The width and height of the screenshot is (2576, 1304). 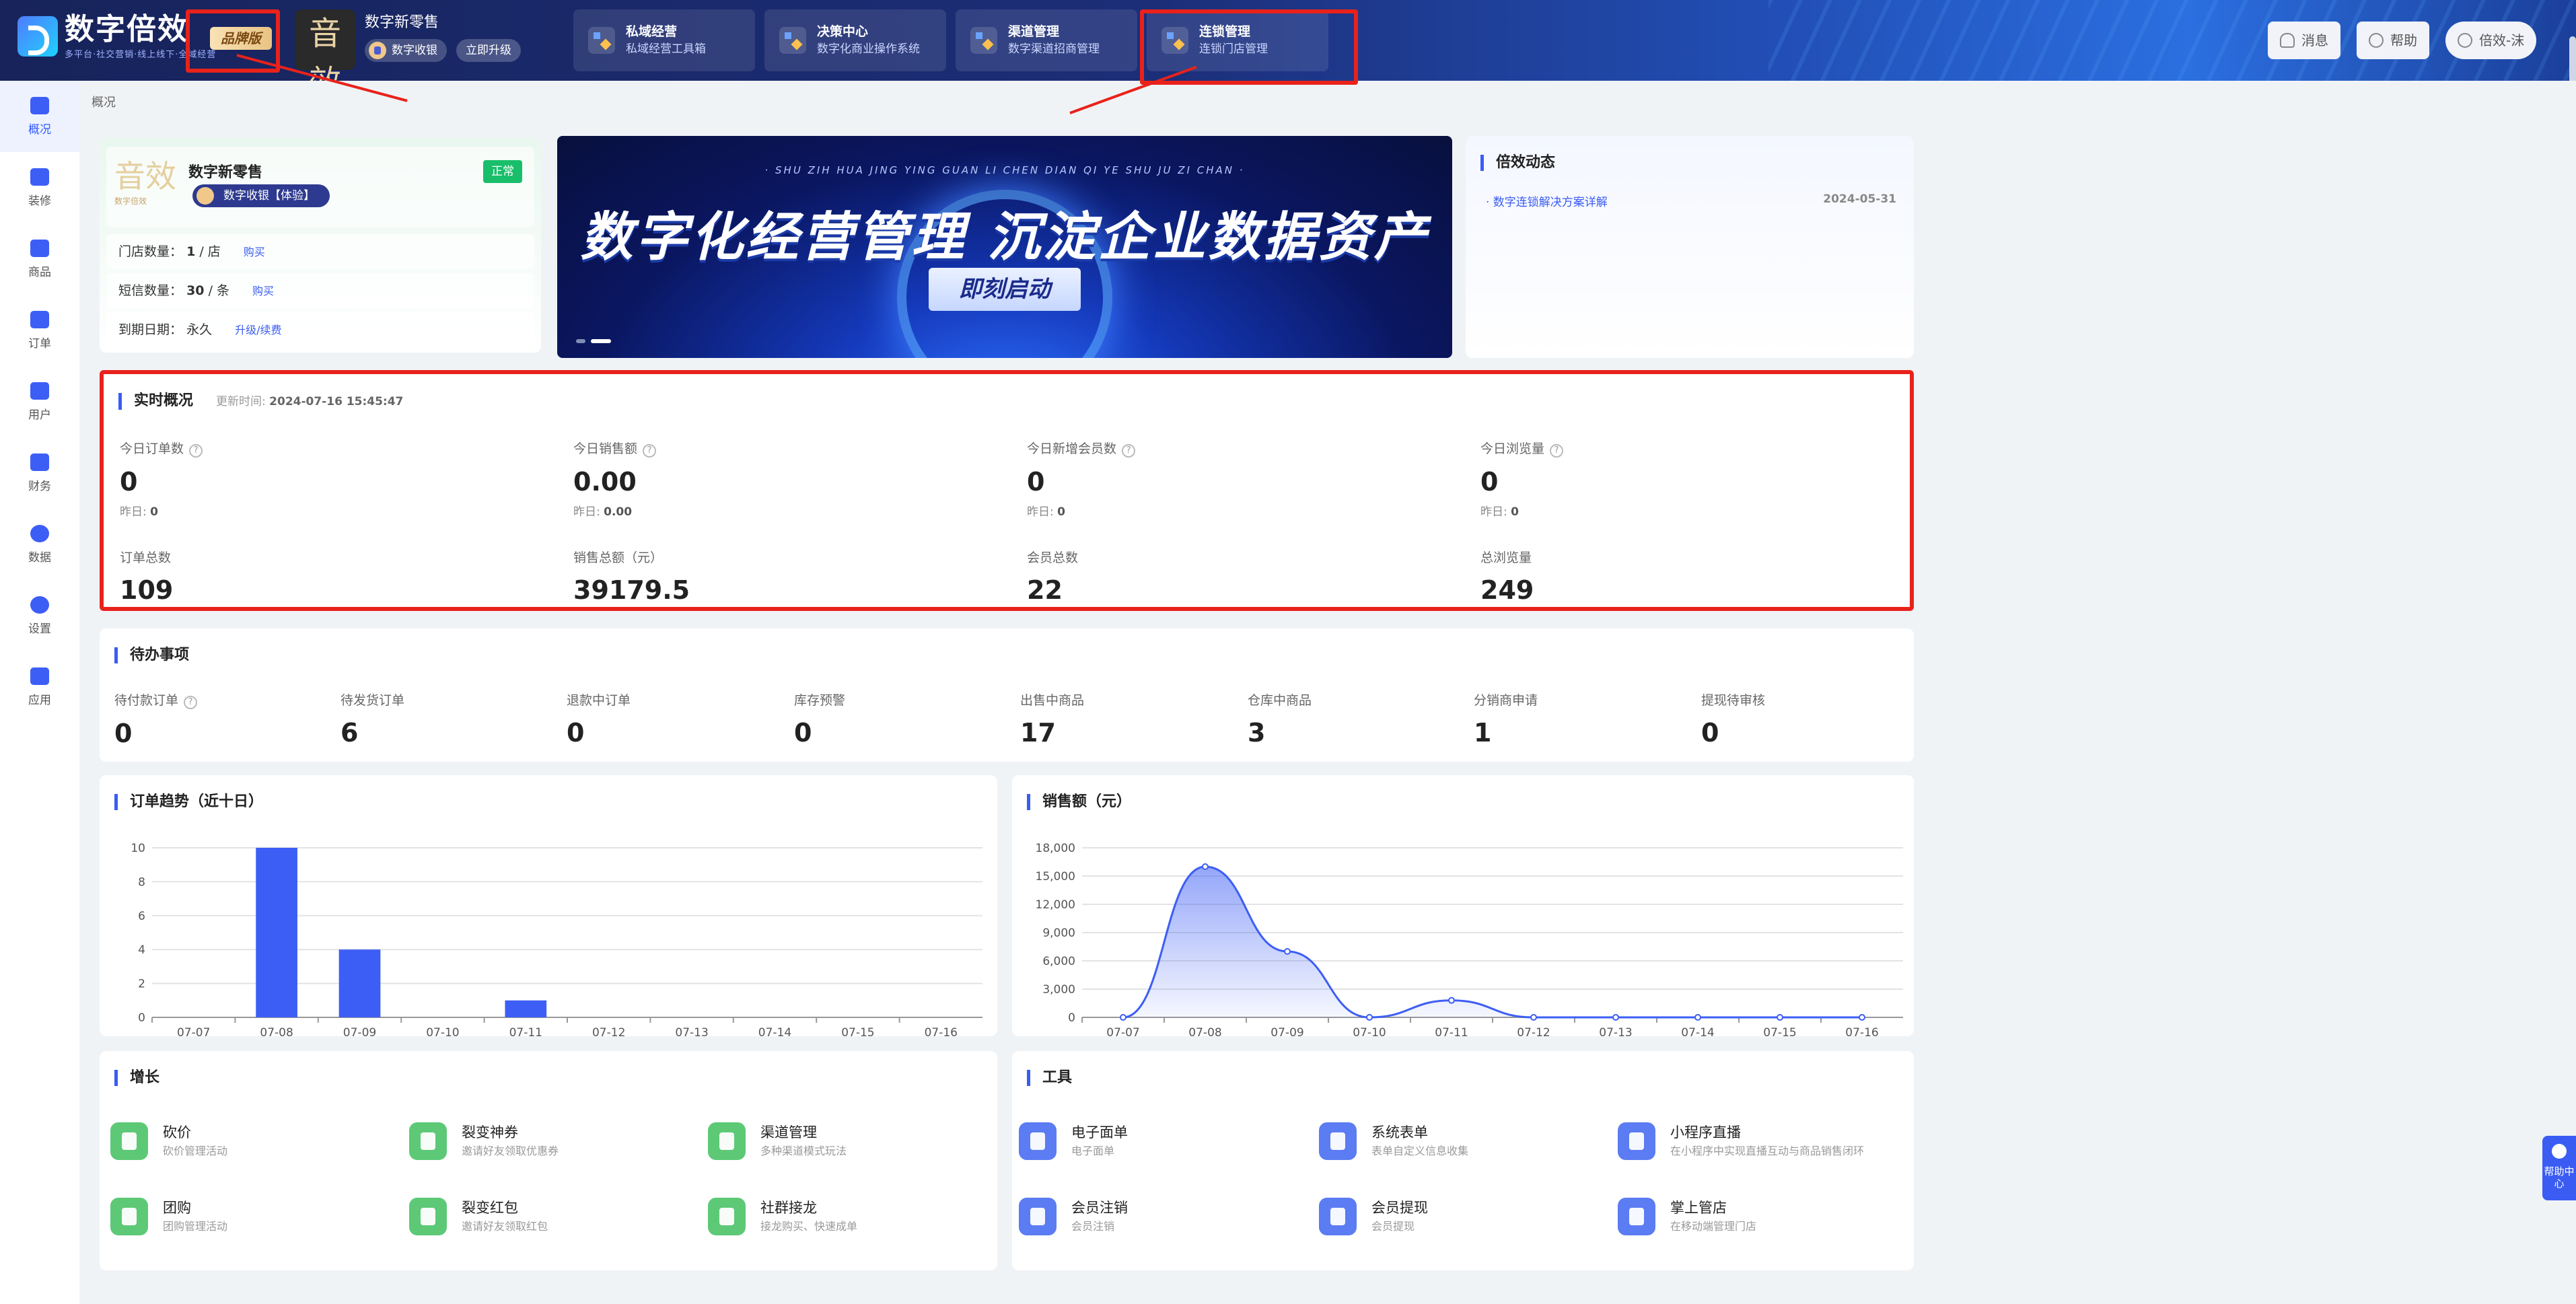 What do you see at coordinates (320, 290) in the screenshot?
I see `sms-count-row: 短信数量： 30 / 条购买` at bounding box center [320, 290].